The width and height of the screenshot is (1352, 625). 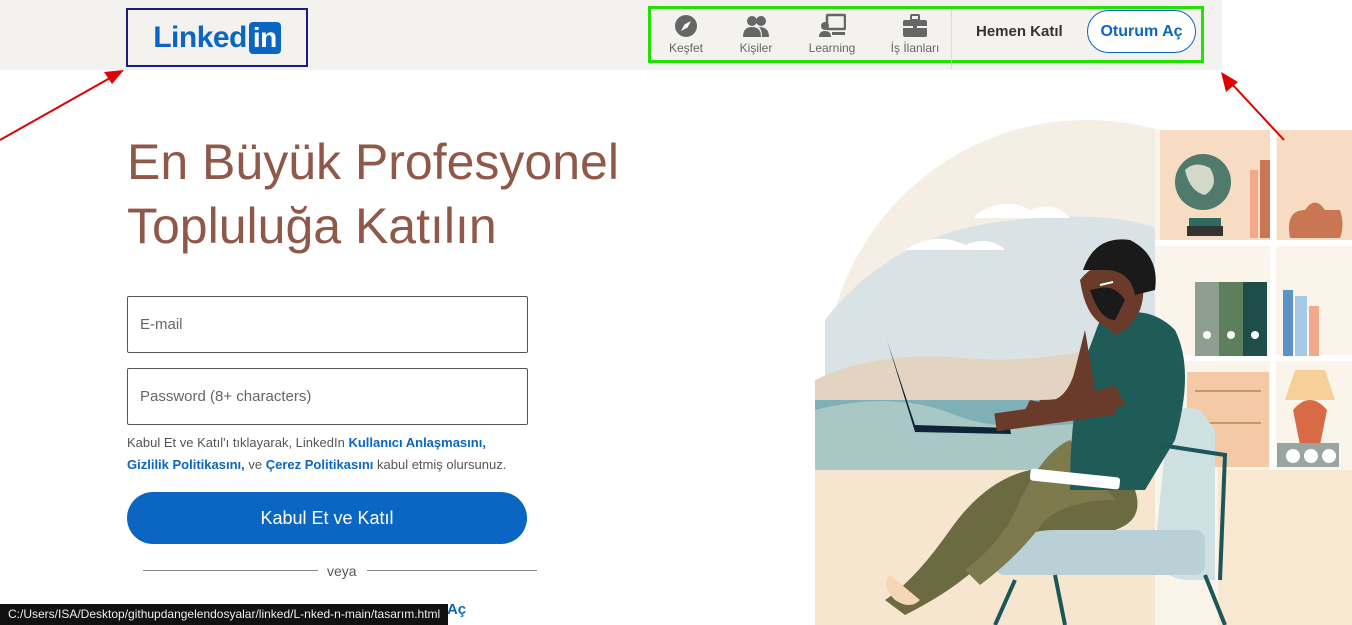 I want to click on logo-in-badge: in, so click(x=264, y=37).